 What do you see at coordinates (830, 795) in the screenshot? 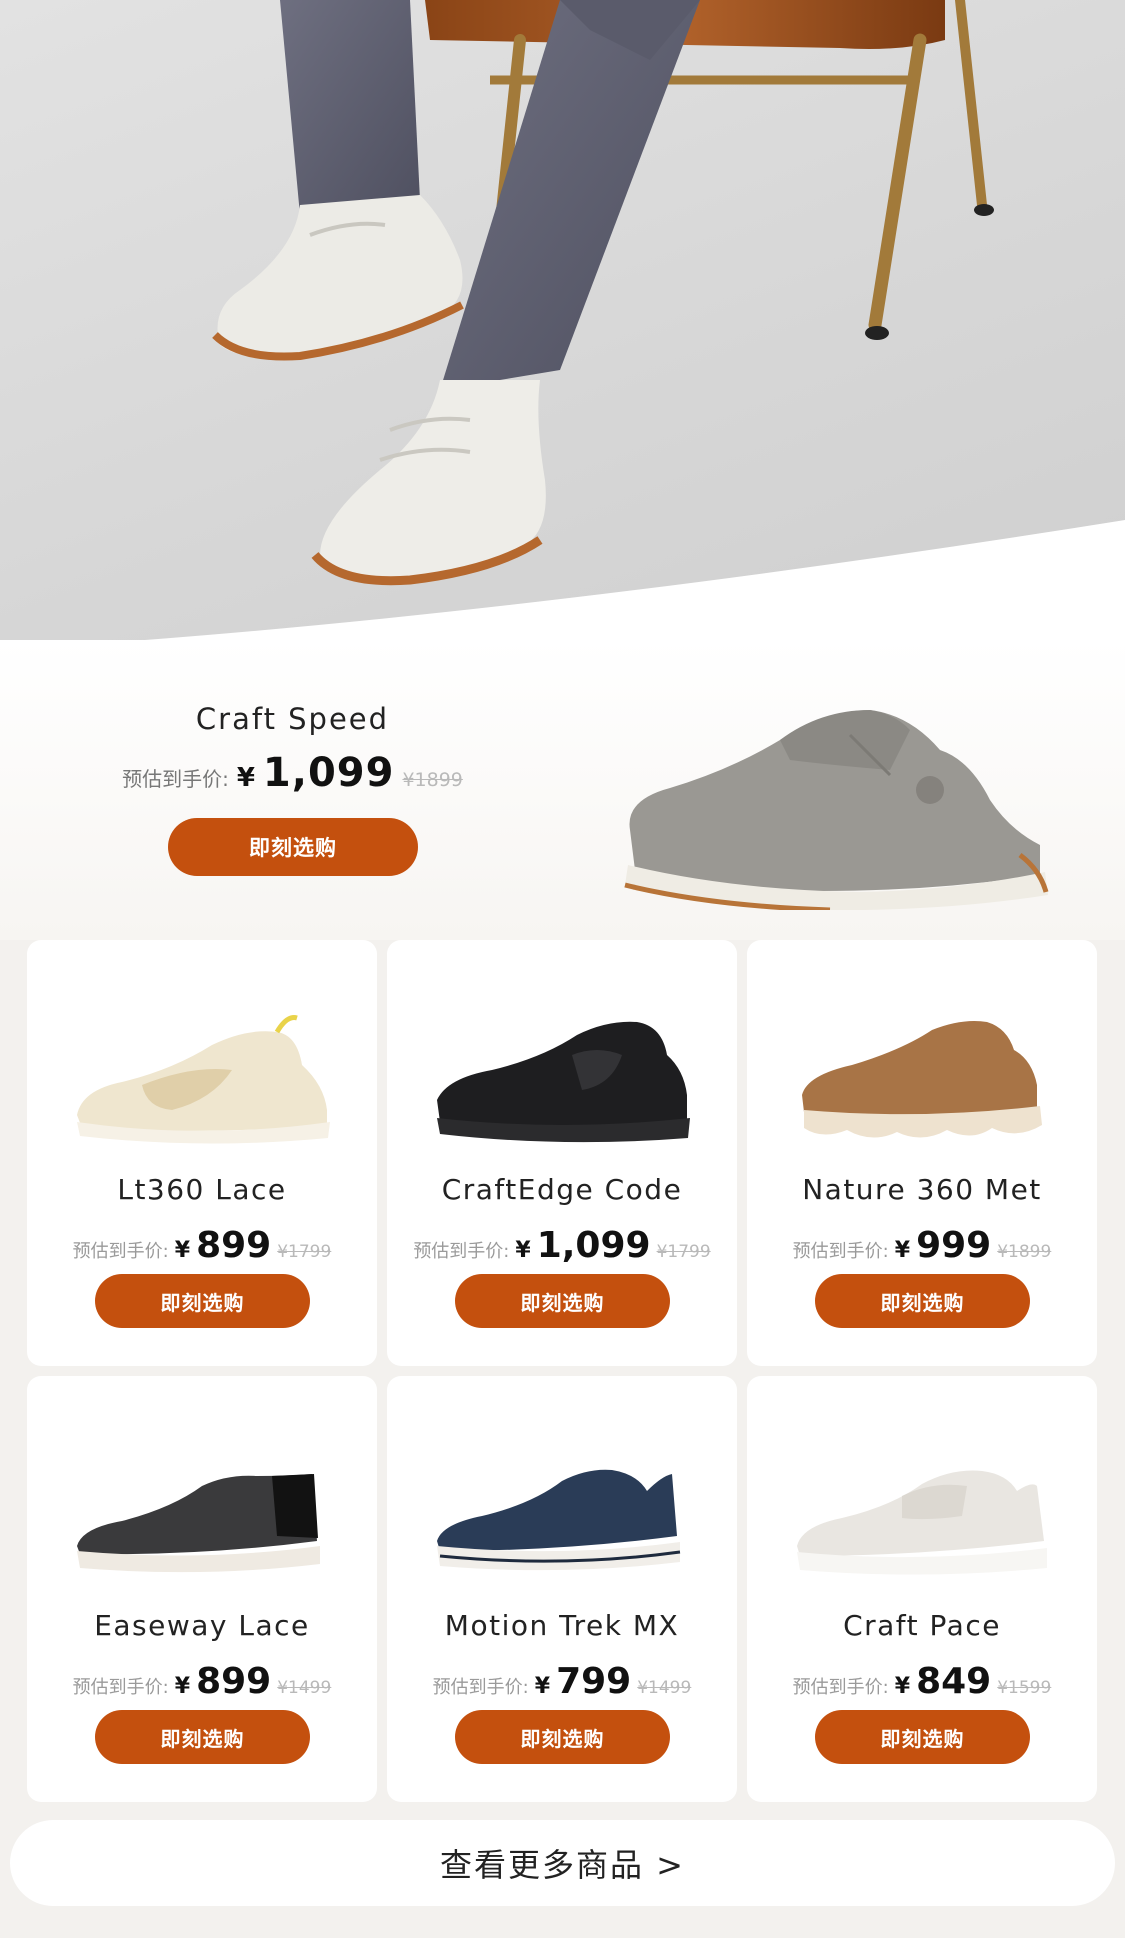
I see `featured-product-image` at bounding box center [830, 795].